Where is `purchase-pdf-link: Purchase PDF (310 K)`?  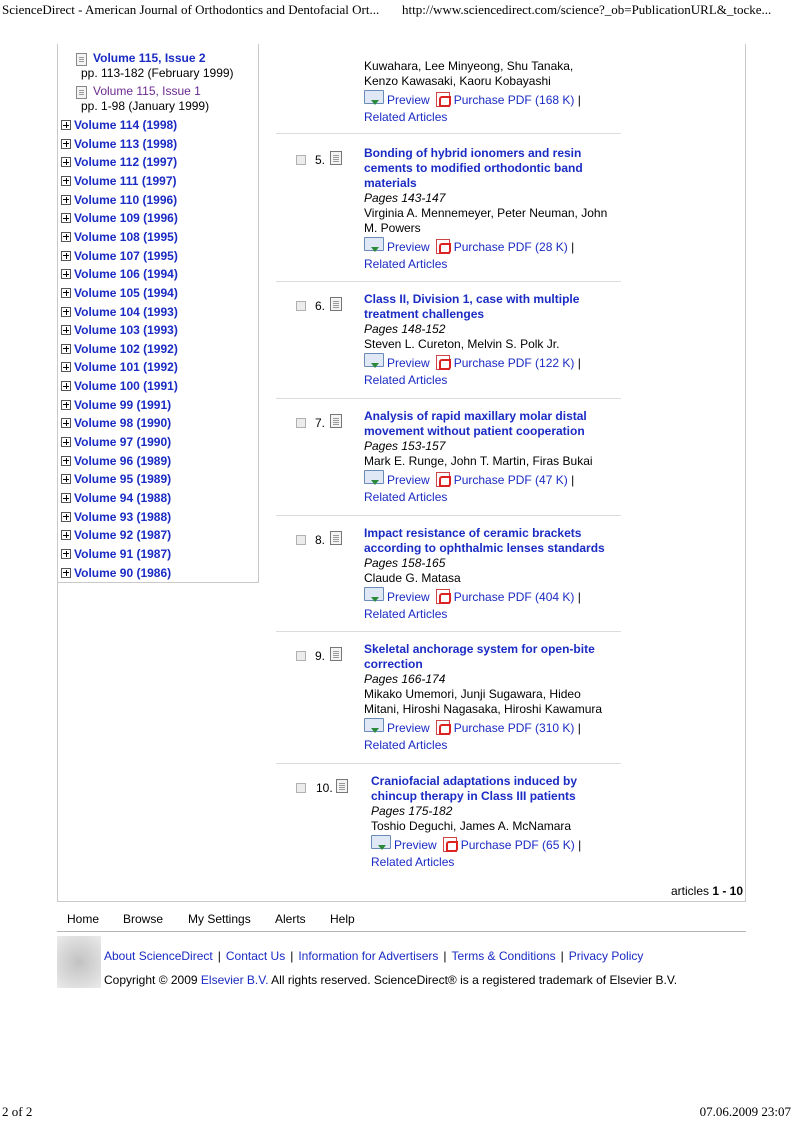 purchase-pdf-link: Purchase PDF (310 K) is located at coordinates (514, 728).